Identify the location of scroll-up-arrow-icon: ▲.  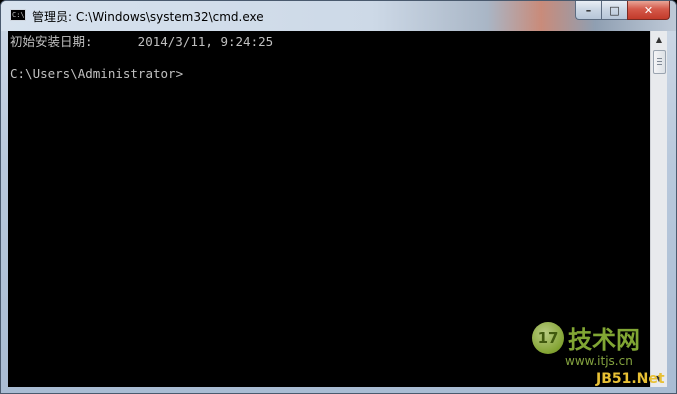
(659, 39).